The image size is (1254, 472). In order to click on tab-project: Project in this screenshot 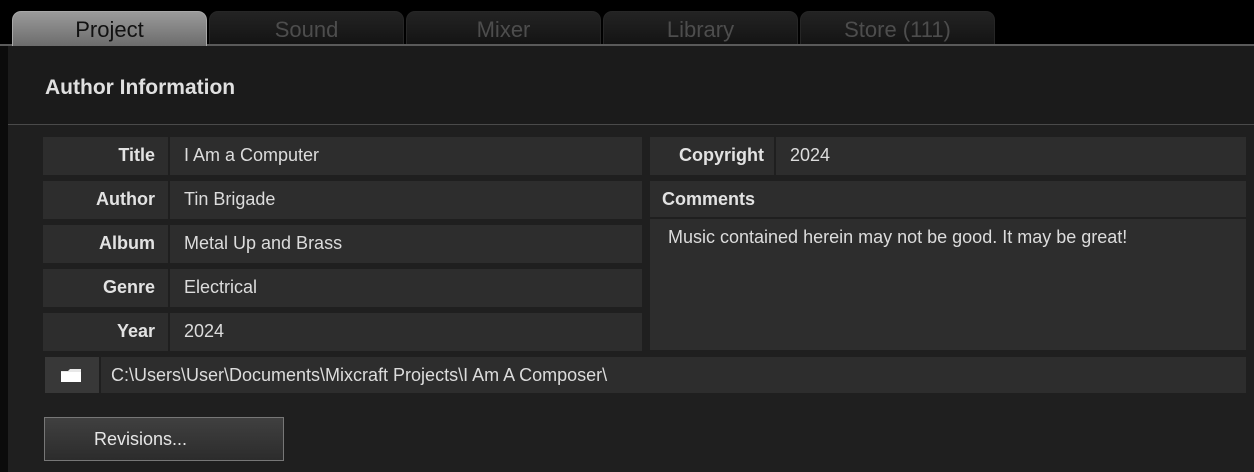, I will do `click(109, 28)`.